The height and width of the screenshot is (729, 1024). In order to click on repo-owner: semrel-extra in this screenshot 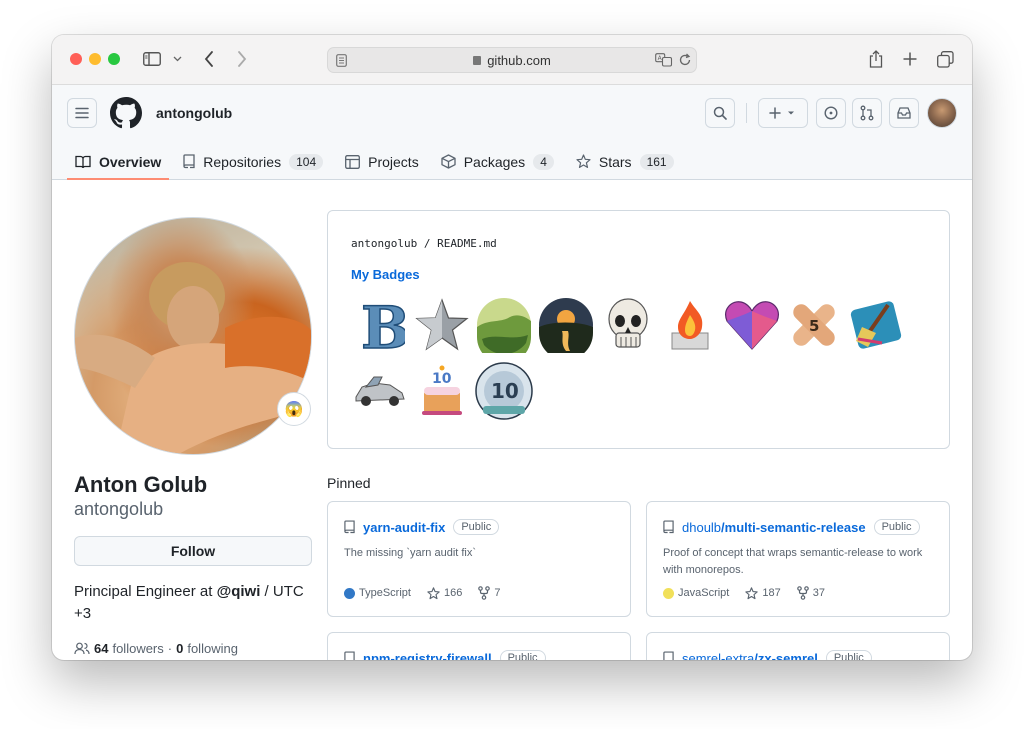, I will do `click(718, 655)`.